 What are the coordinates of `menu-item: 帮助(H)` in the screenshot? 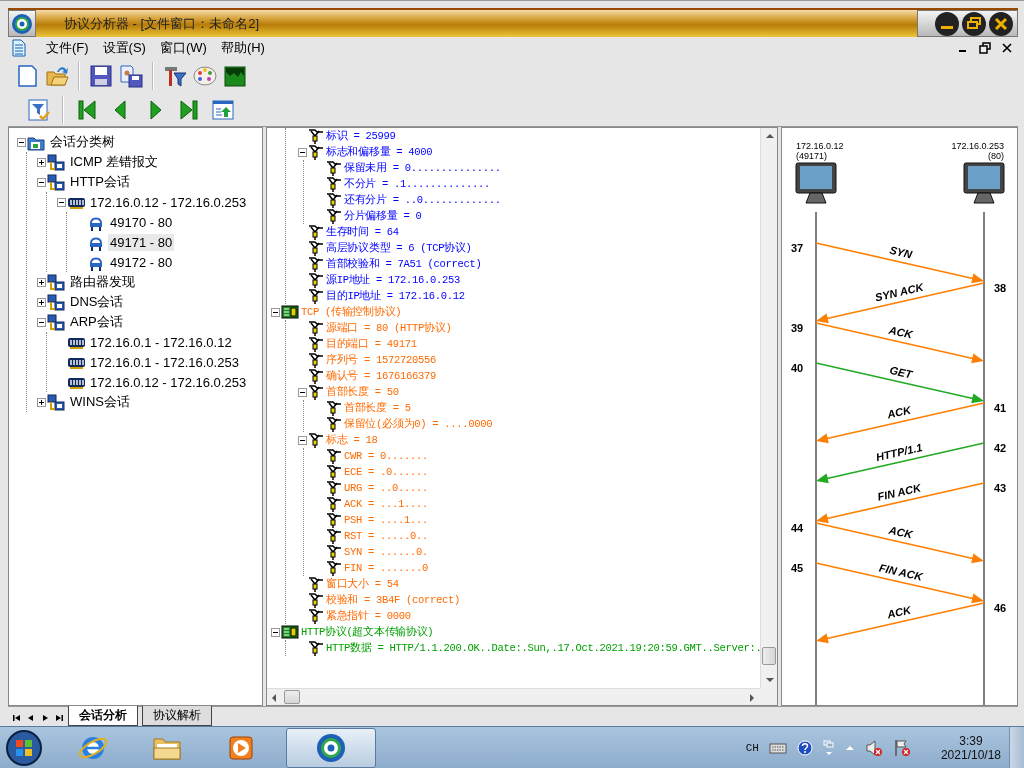 It's located at (242, 48).